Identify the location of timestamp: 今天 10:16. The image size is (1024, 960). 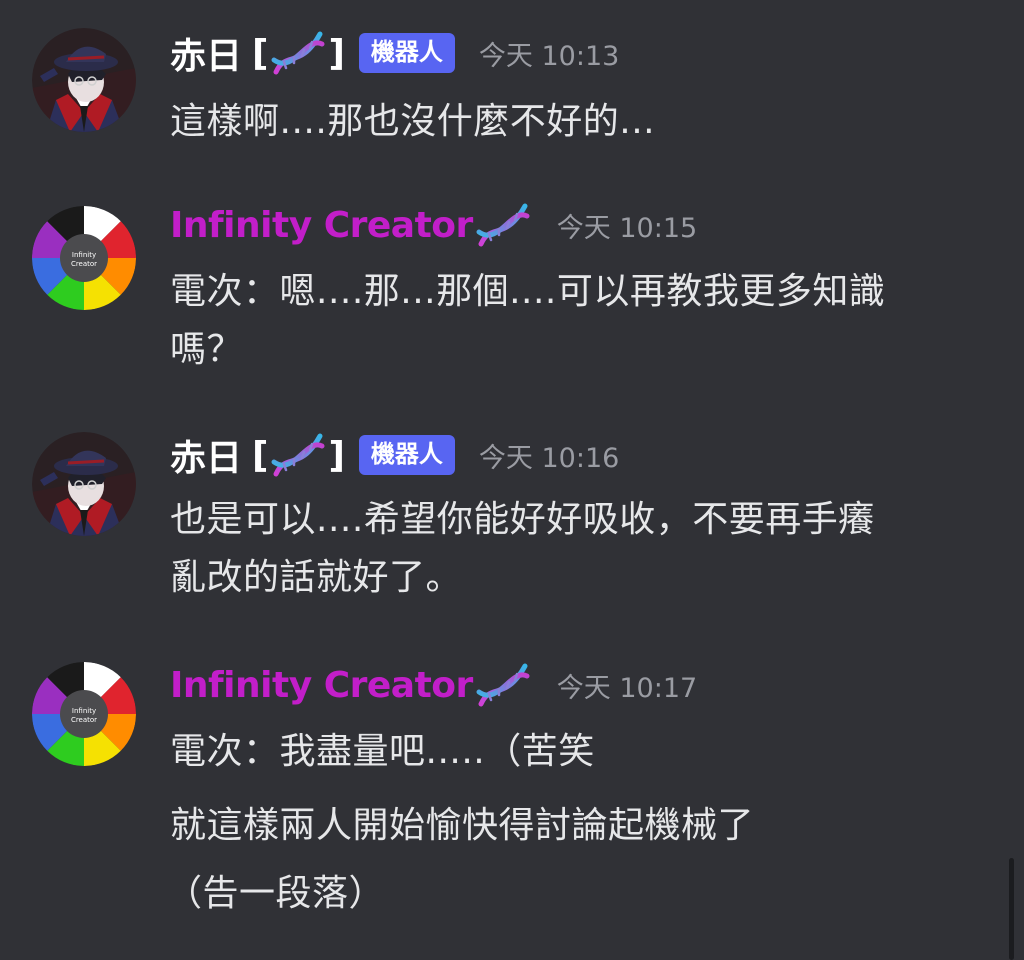
(549, 455).